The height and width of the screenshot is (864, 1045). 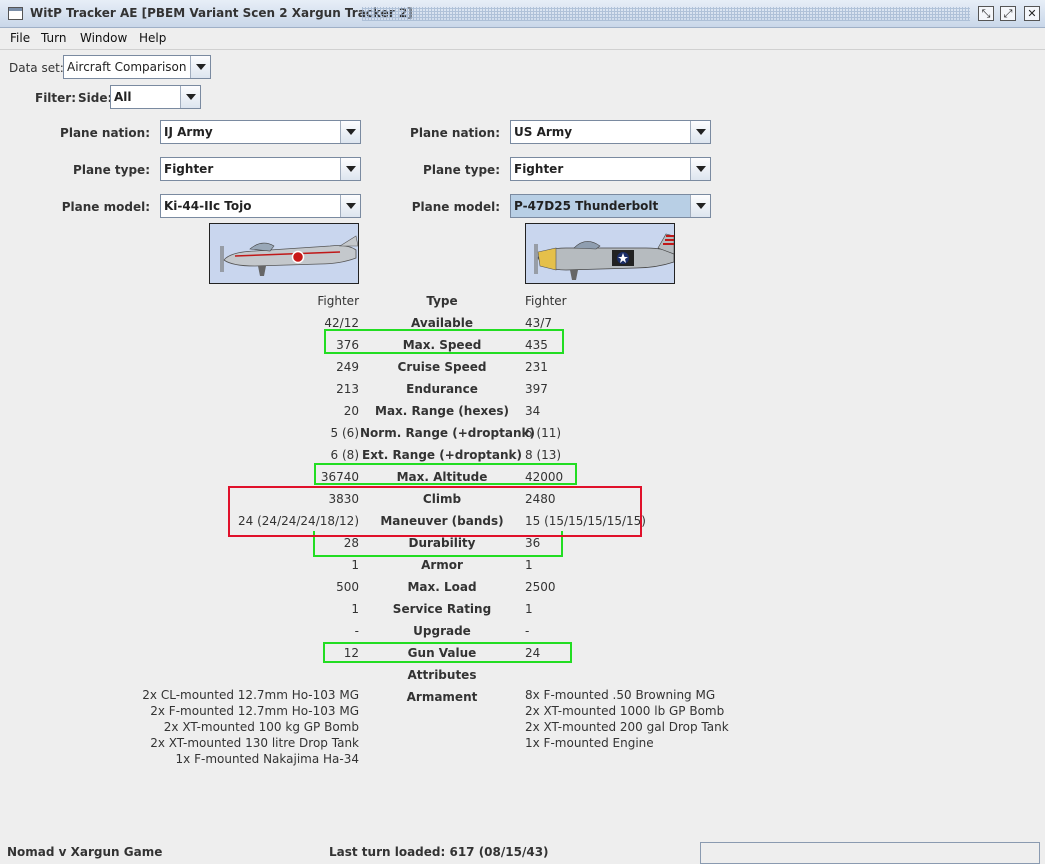 I want to click on menu-file: File, so click(x=20, y=38).